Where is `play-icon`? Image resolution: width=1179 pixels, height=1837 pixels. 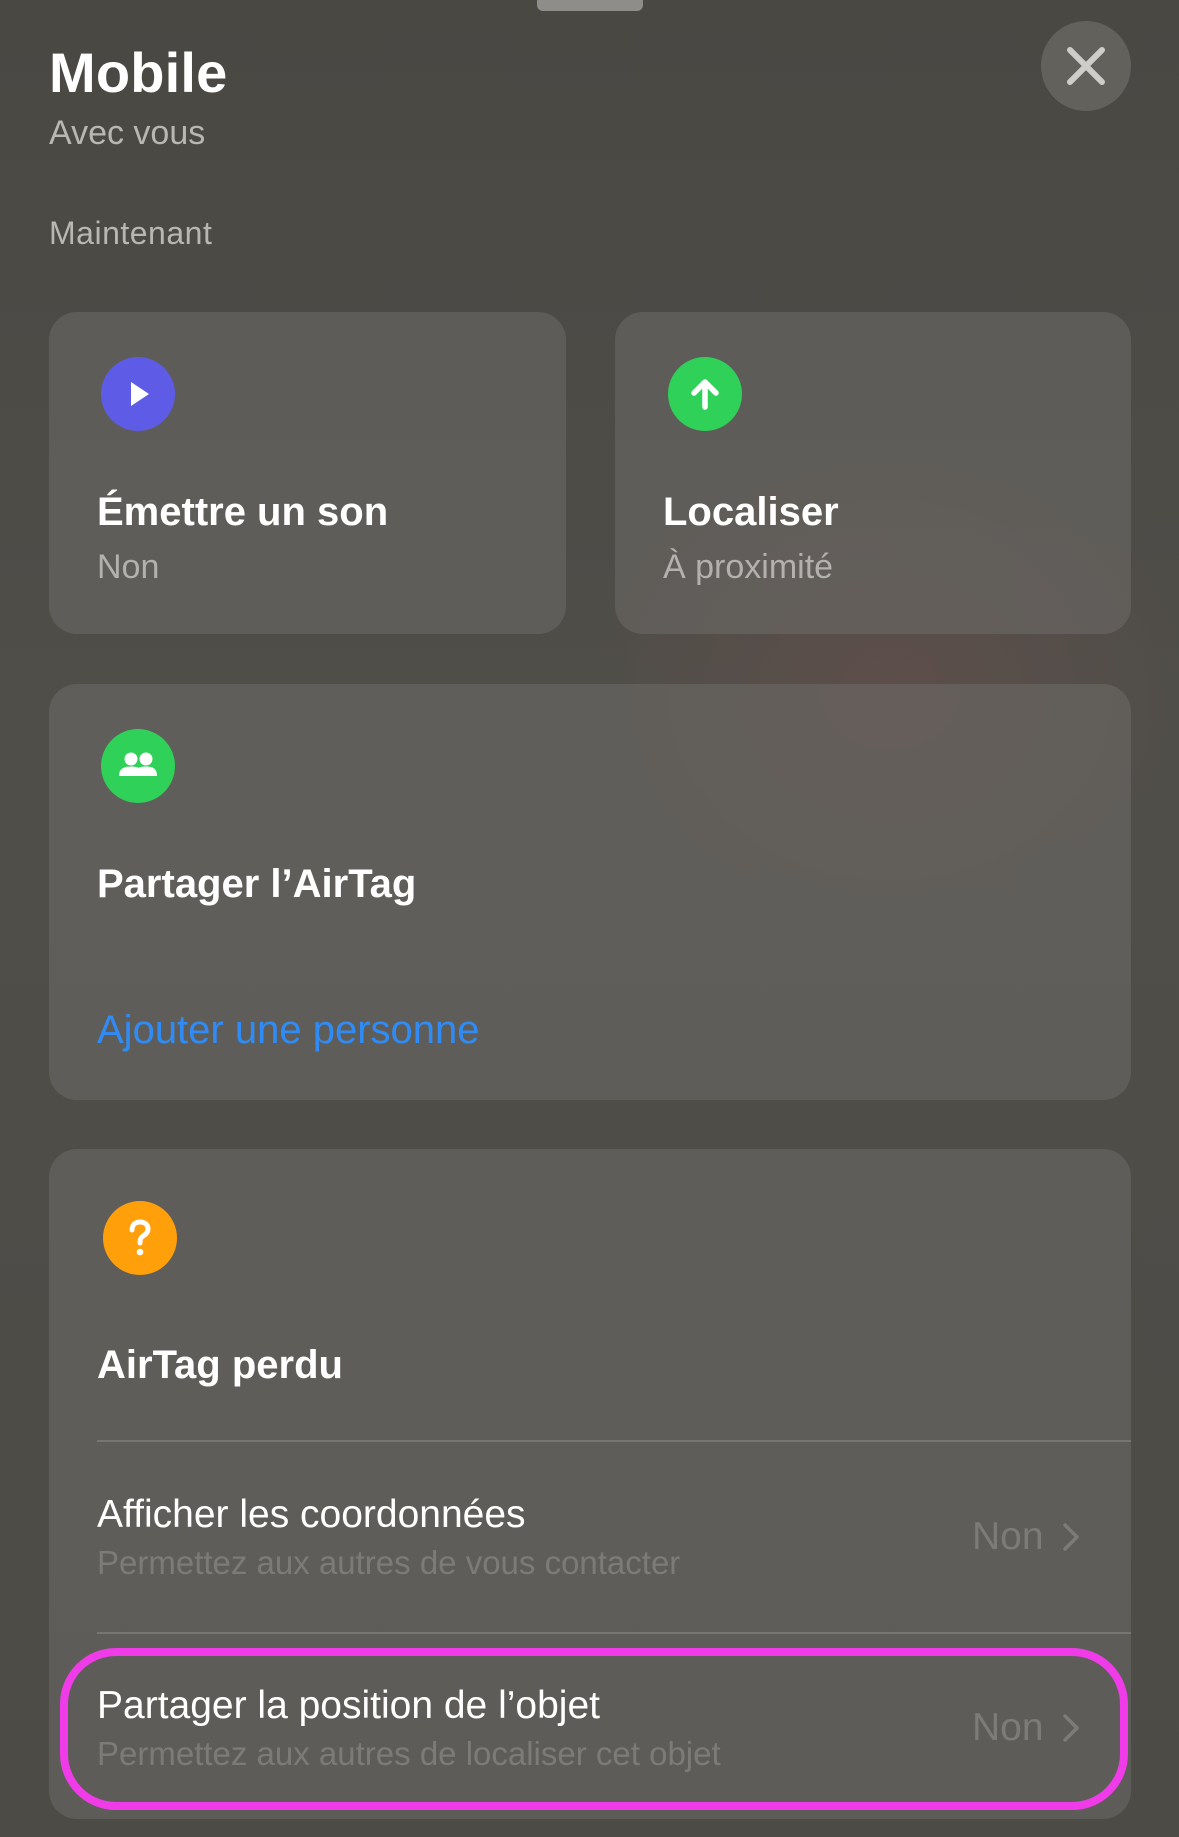
play-icon is located at coordinates (138, 394).